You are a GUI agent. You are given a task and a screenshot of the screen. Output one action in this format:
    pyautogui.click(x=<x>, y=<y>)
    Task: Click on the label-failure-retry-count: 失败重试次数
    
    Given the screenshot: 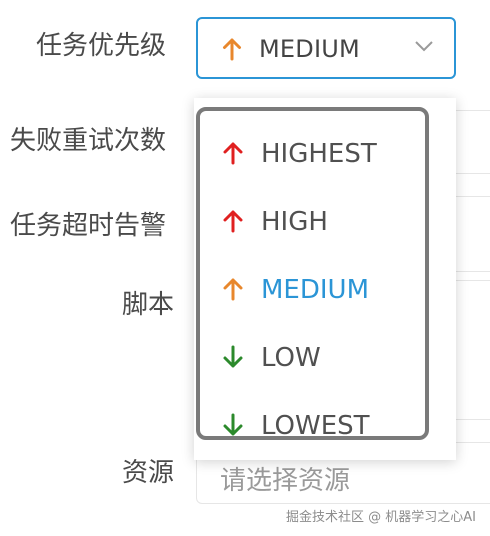 What is the action you would take?
    pyautogui.click(x=88, y=141)
    